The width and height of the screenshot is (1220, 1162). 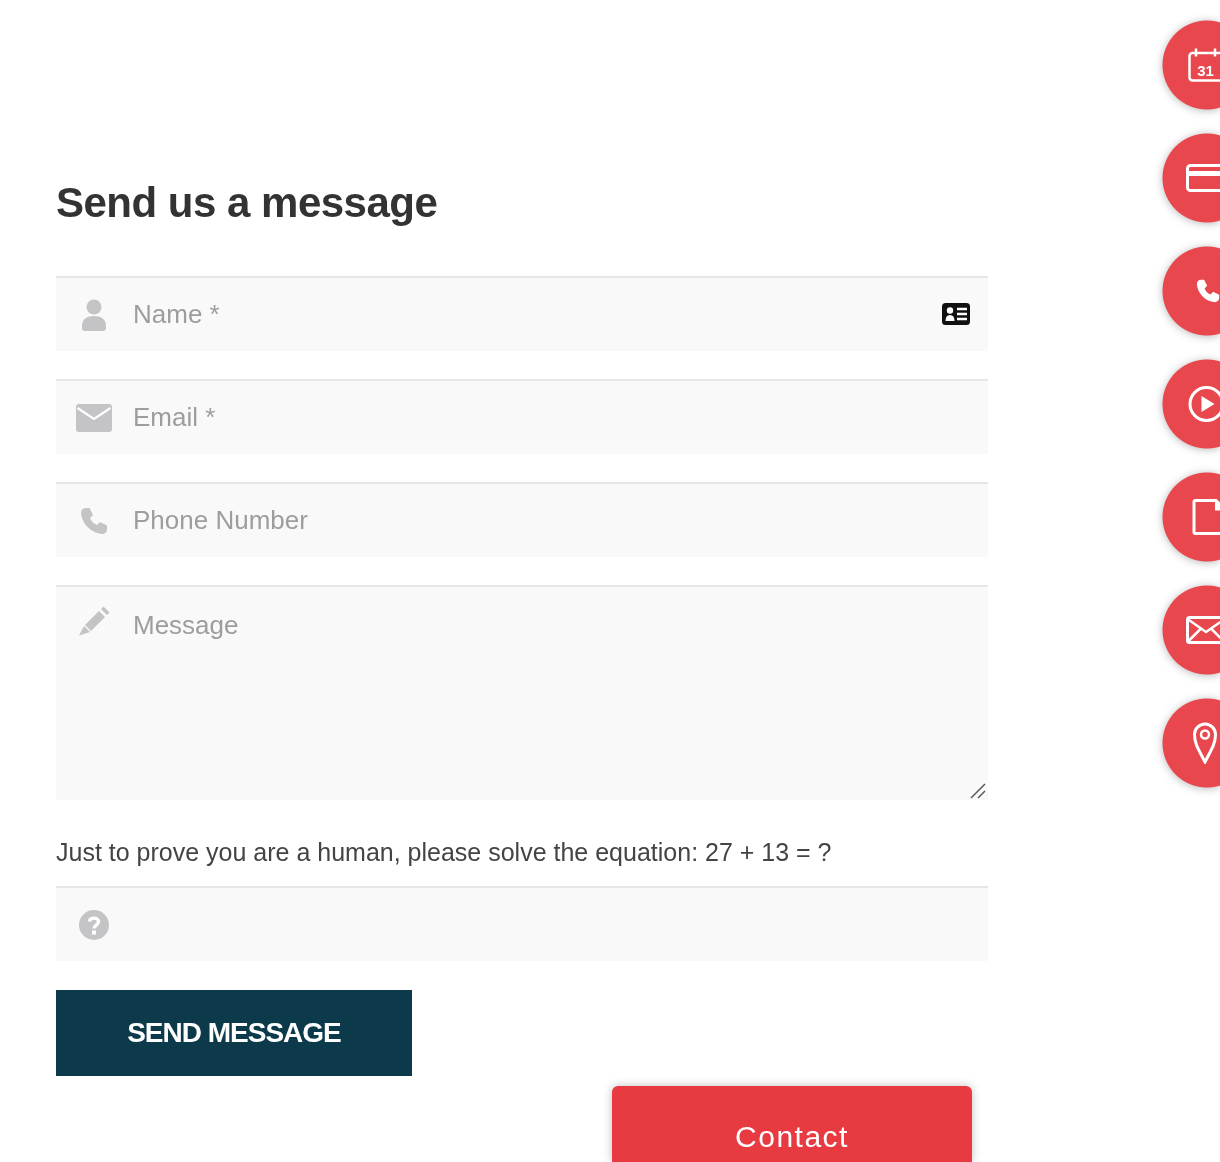 What do you see at coordinates (1191, 404) in the screenshot?
I see `play-button` at bounding box center [1191, 404].